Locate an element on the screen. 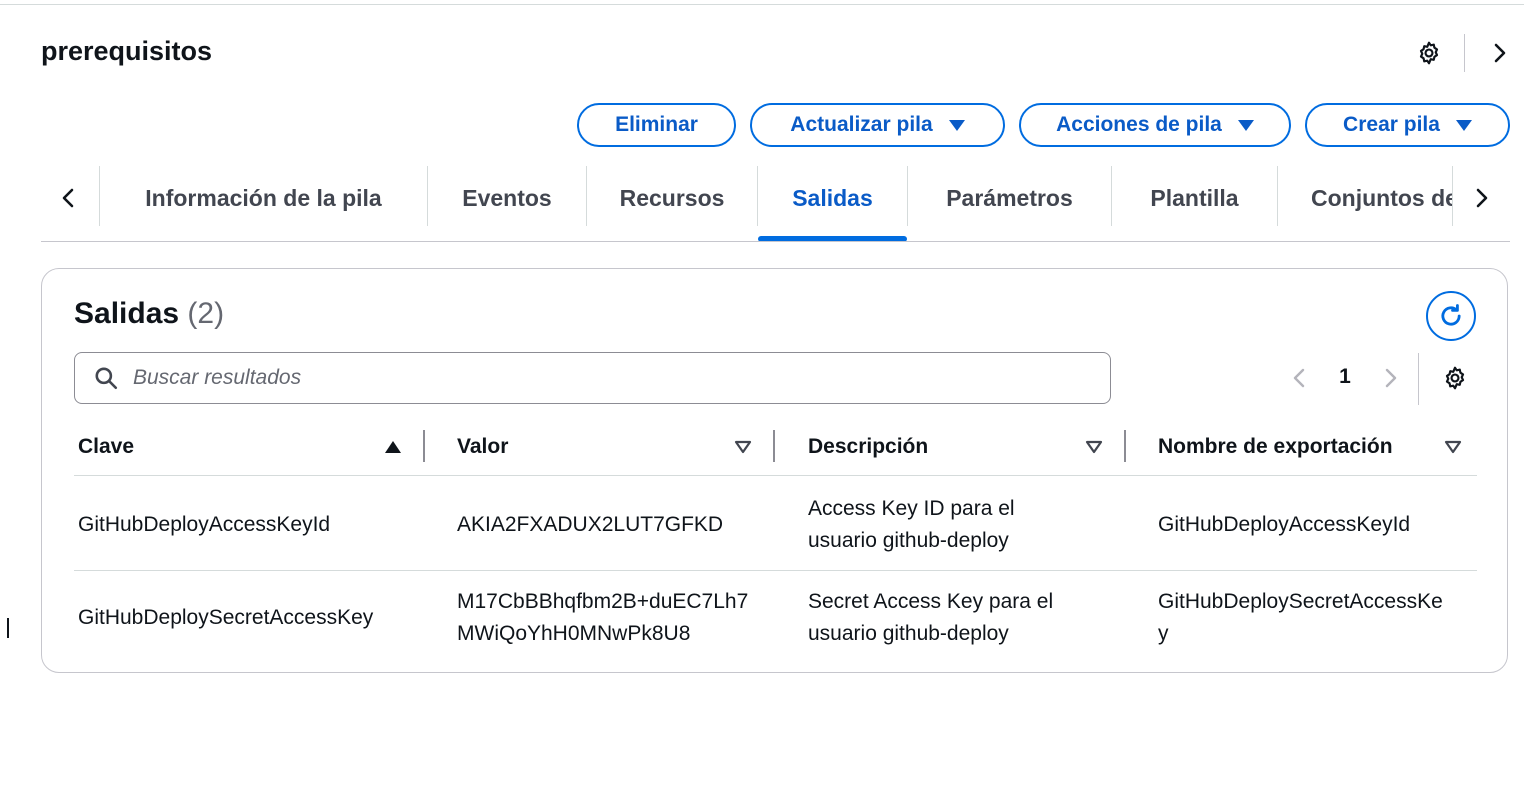 The height and width of the screenshot is (804, 1524). refresh-icon is located at coordinates (1451, 315).